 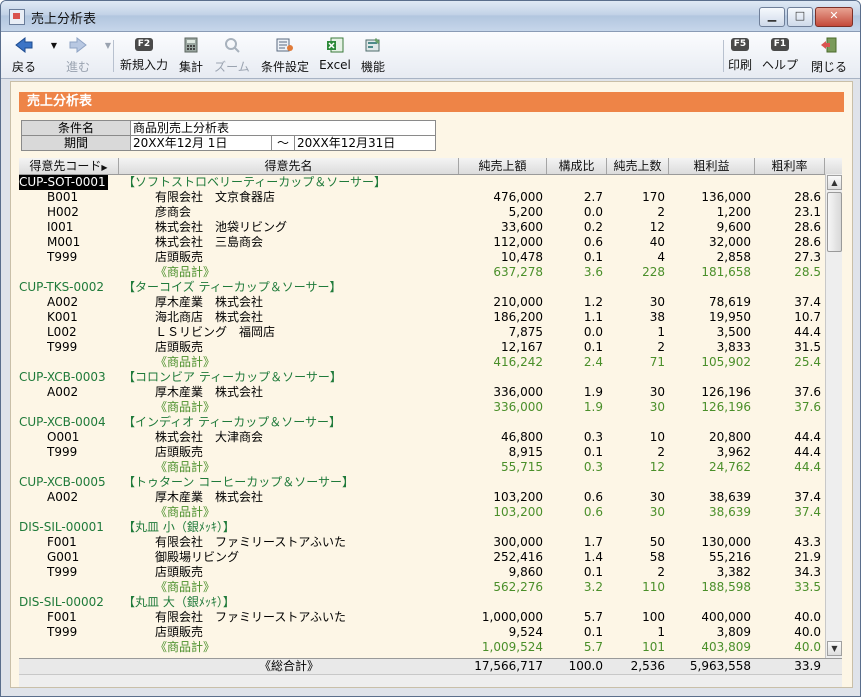 What do you see at coordinates (232, 55) in the screenshot?
I see `zoom-button: ズーム` at bounding box center [232, 55].